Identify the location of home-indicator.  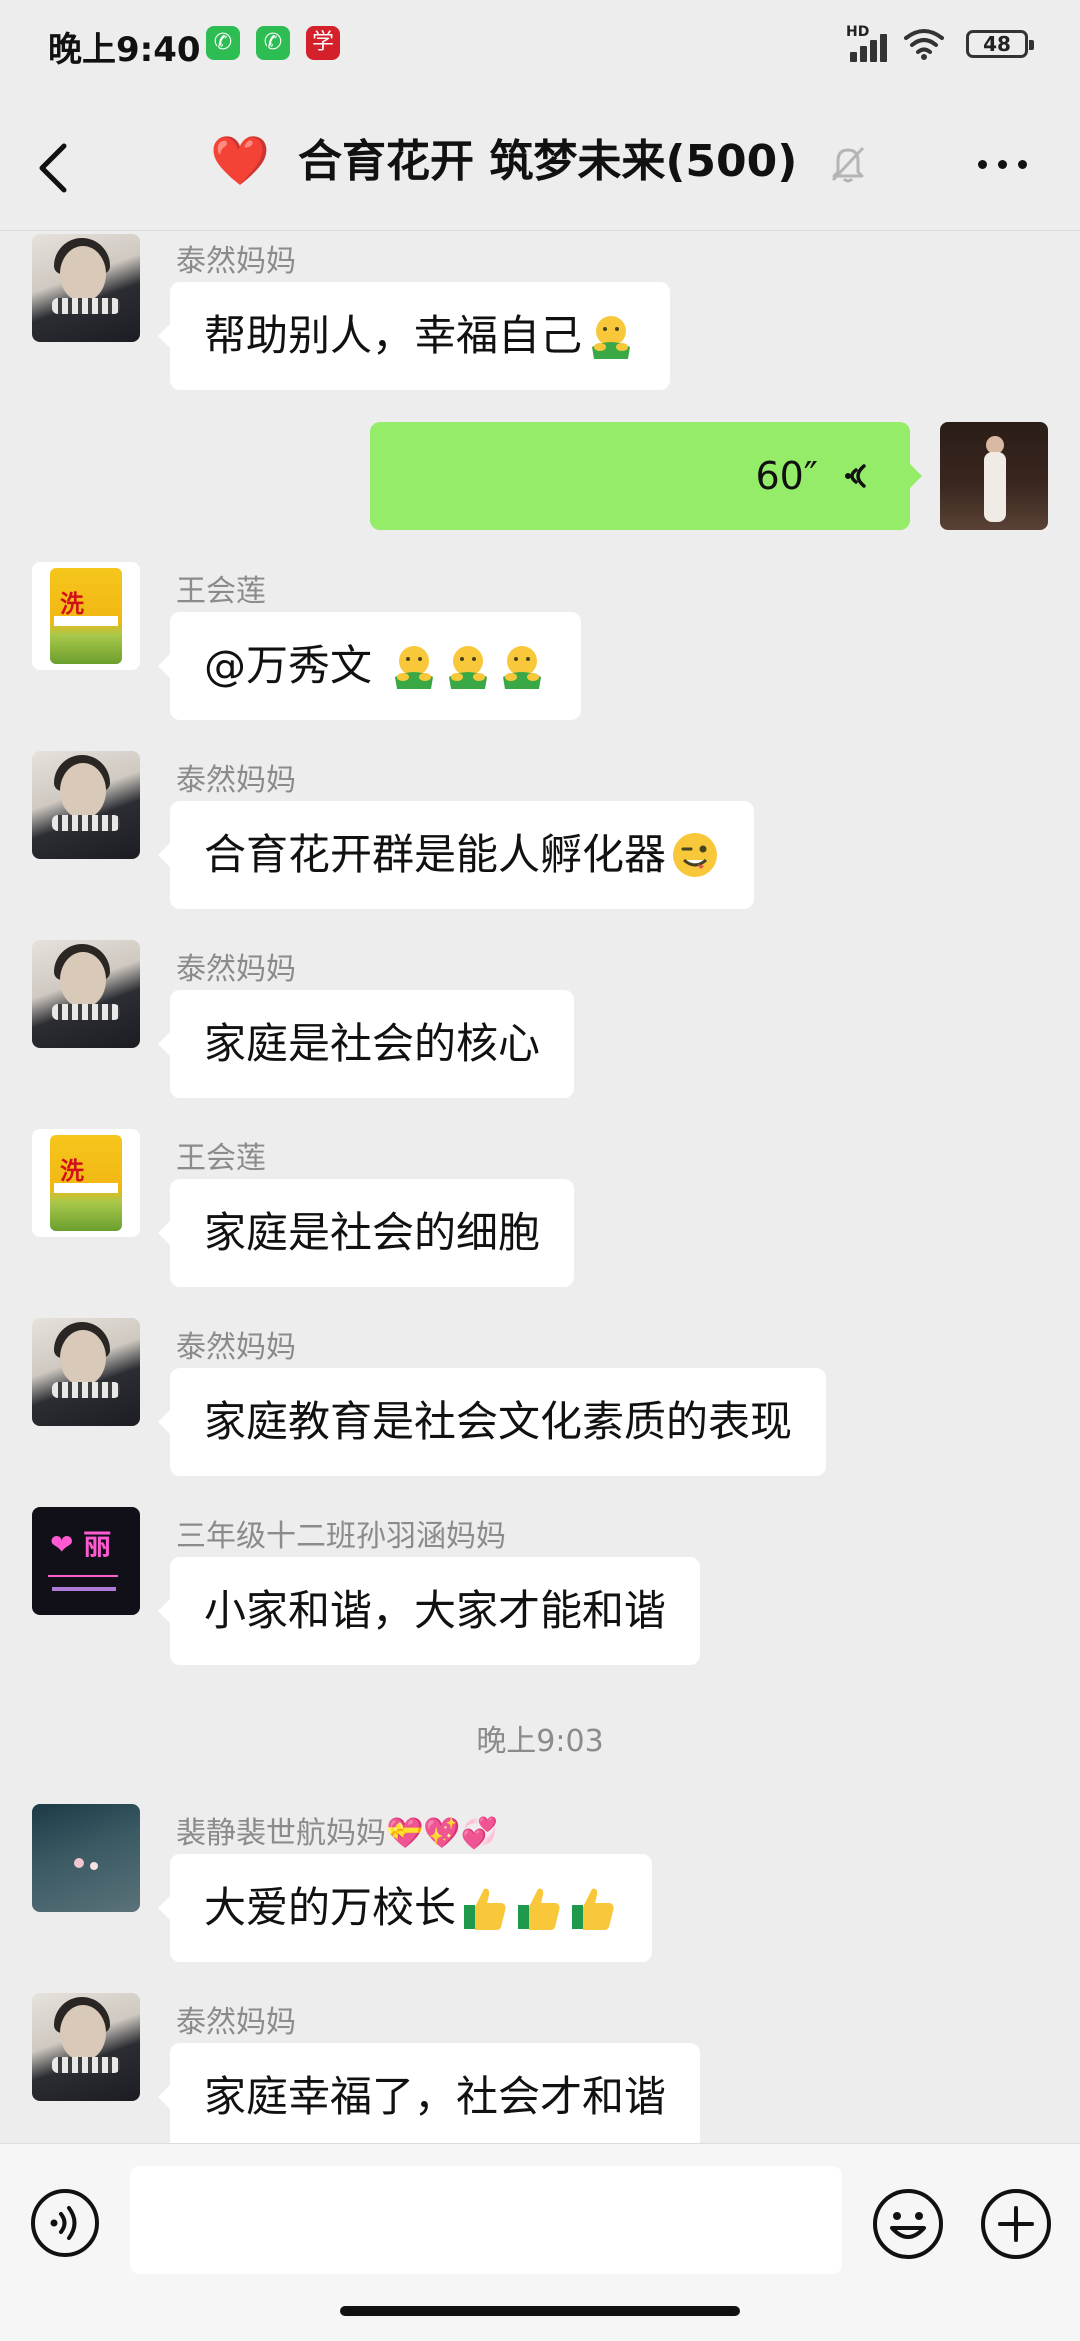
(540, 2311).